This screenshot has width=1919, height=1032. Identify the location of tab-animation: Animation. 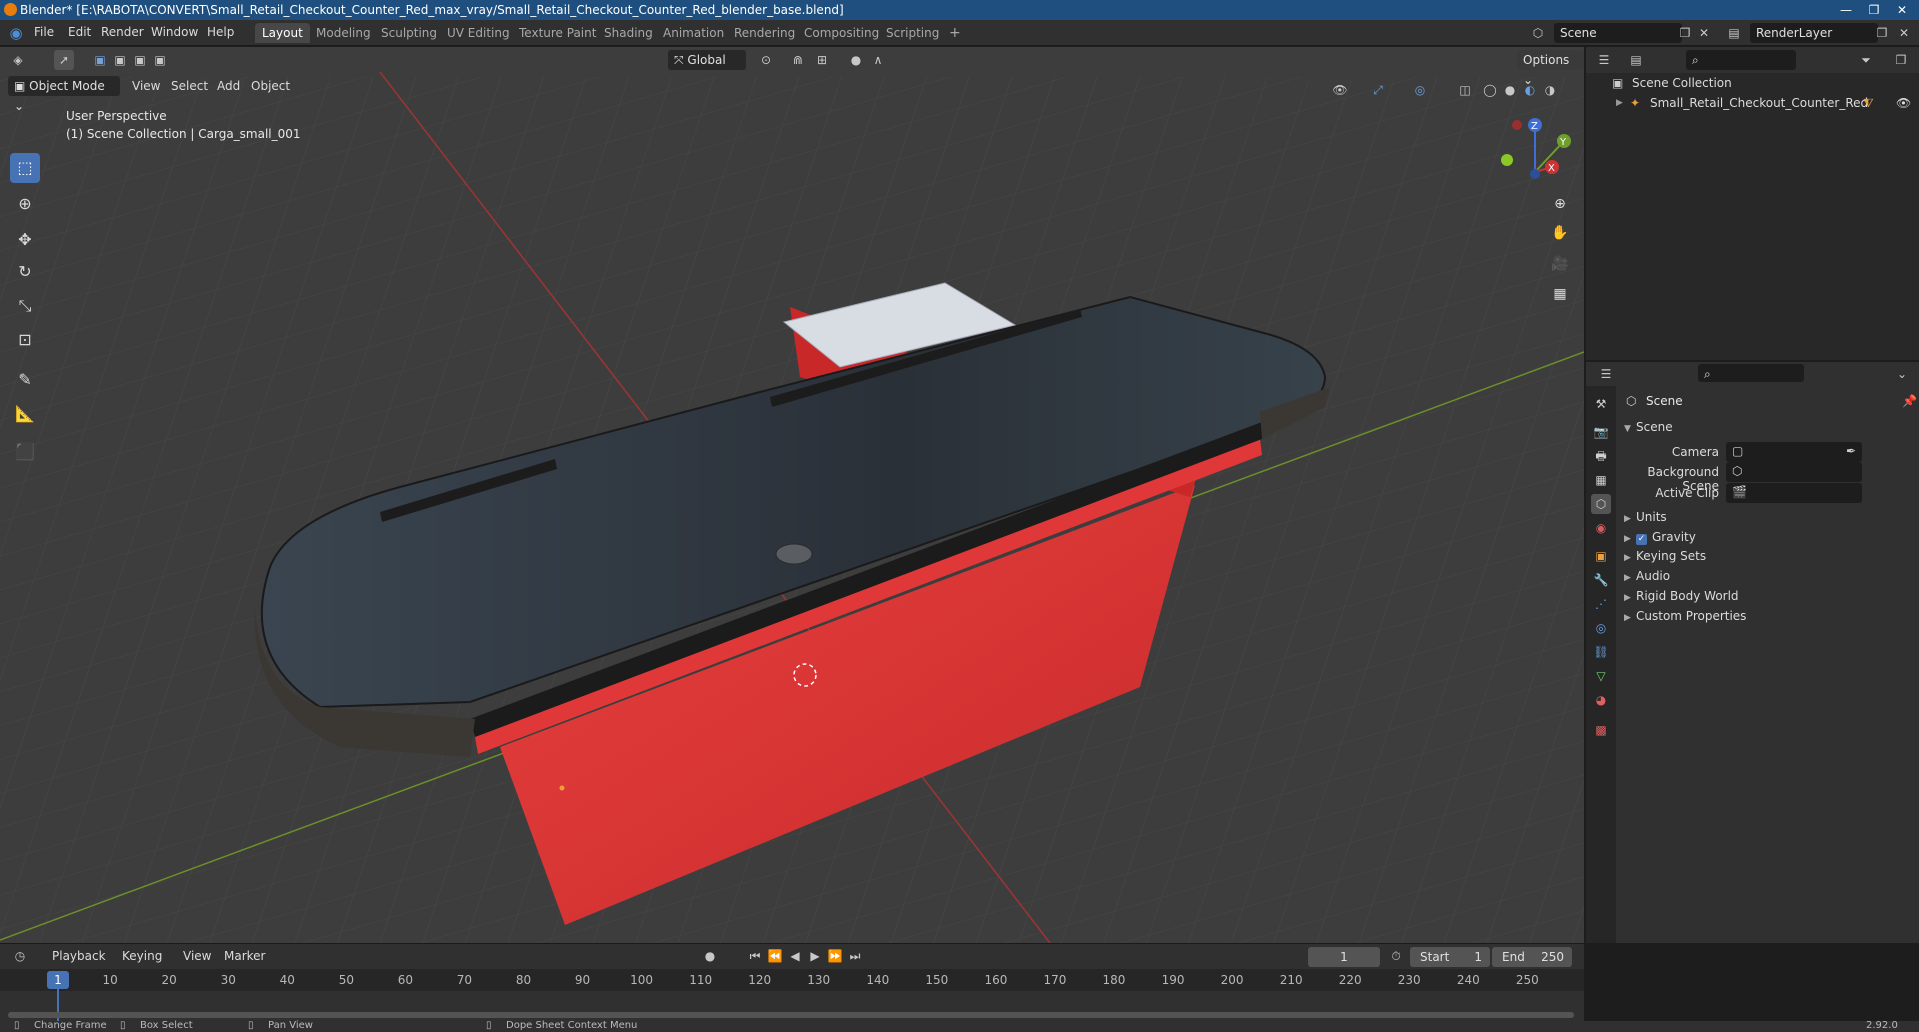
(693, 33).